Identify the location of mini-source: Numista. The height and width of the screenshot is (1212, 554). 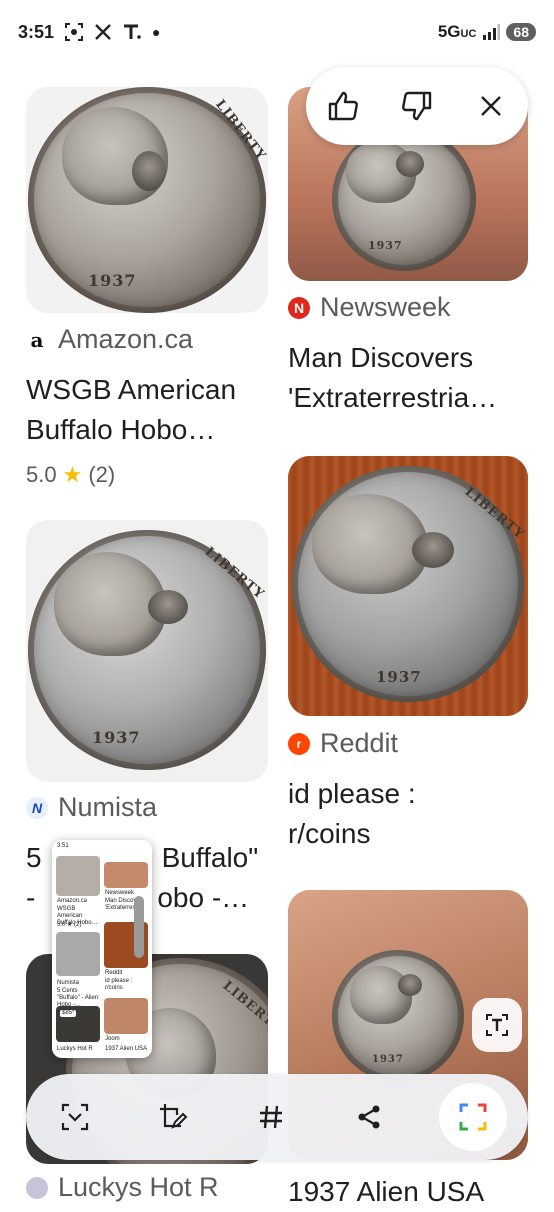
(68, 983).